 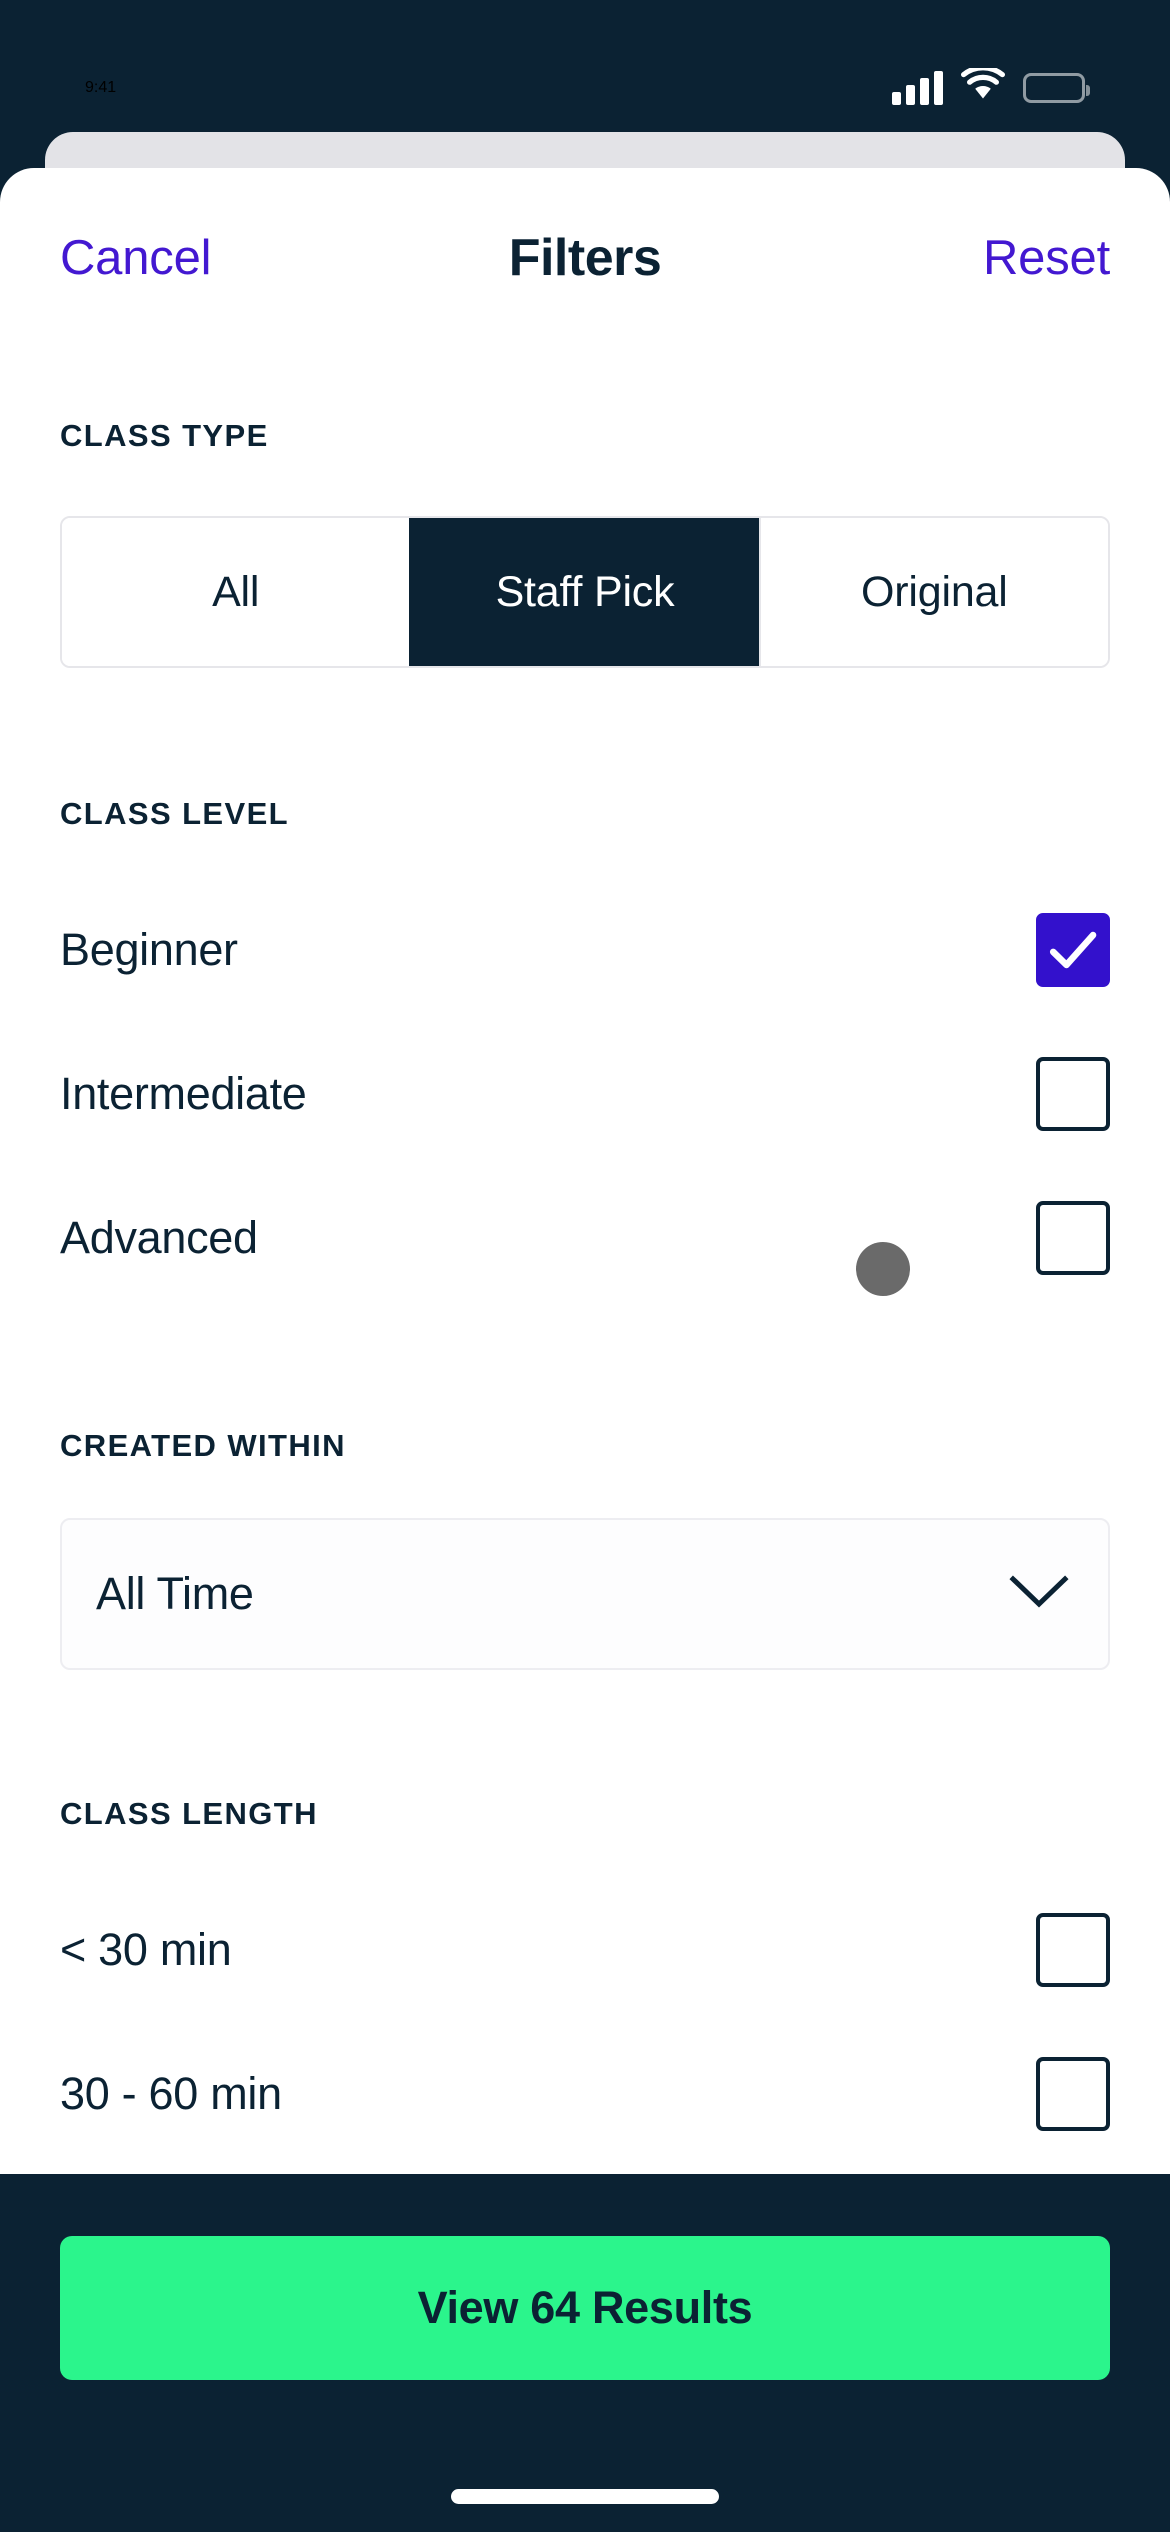 I want to click on class-length-label: CLASS LENGTH, so click(x=189, y=1813).